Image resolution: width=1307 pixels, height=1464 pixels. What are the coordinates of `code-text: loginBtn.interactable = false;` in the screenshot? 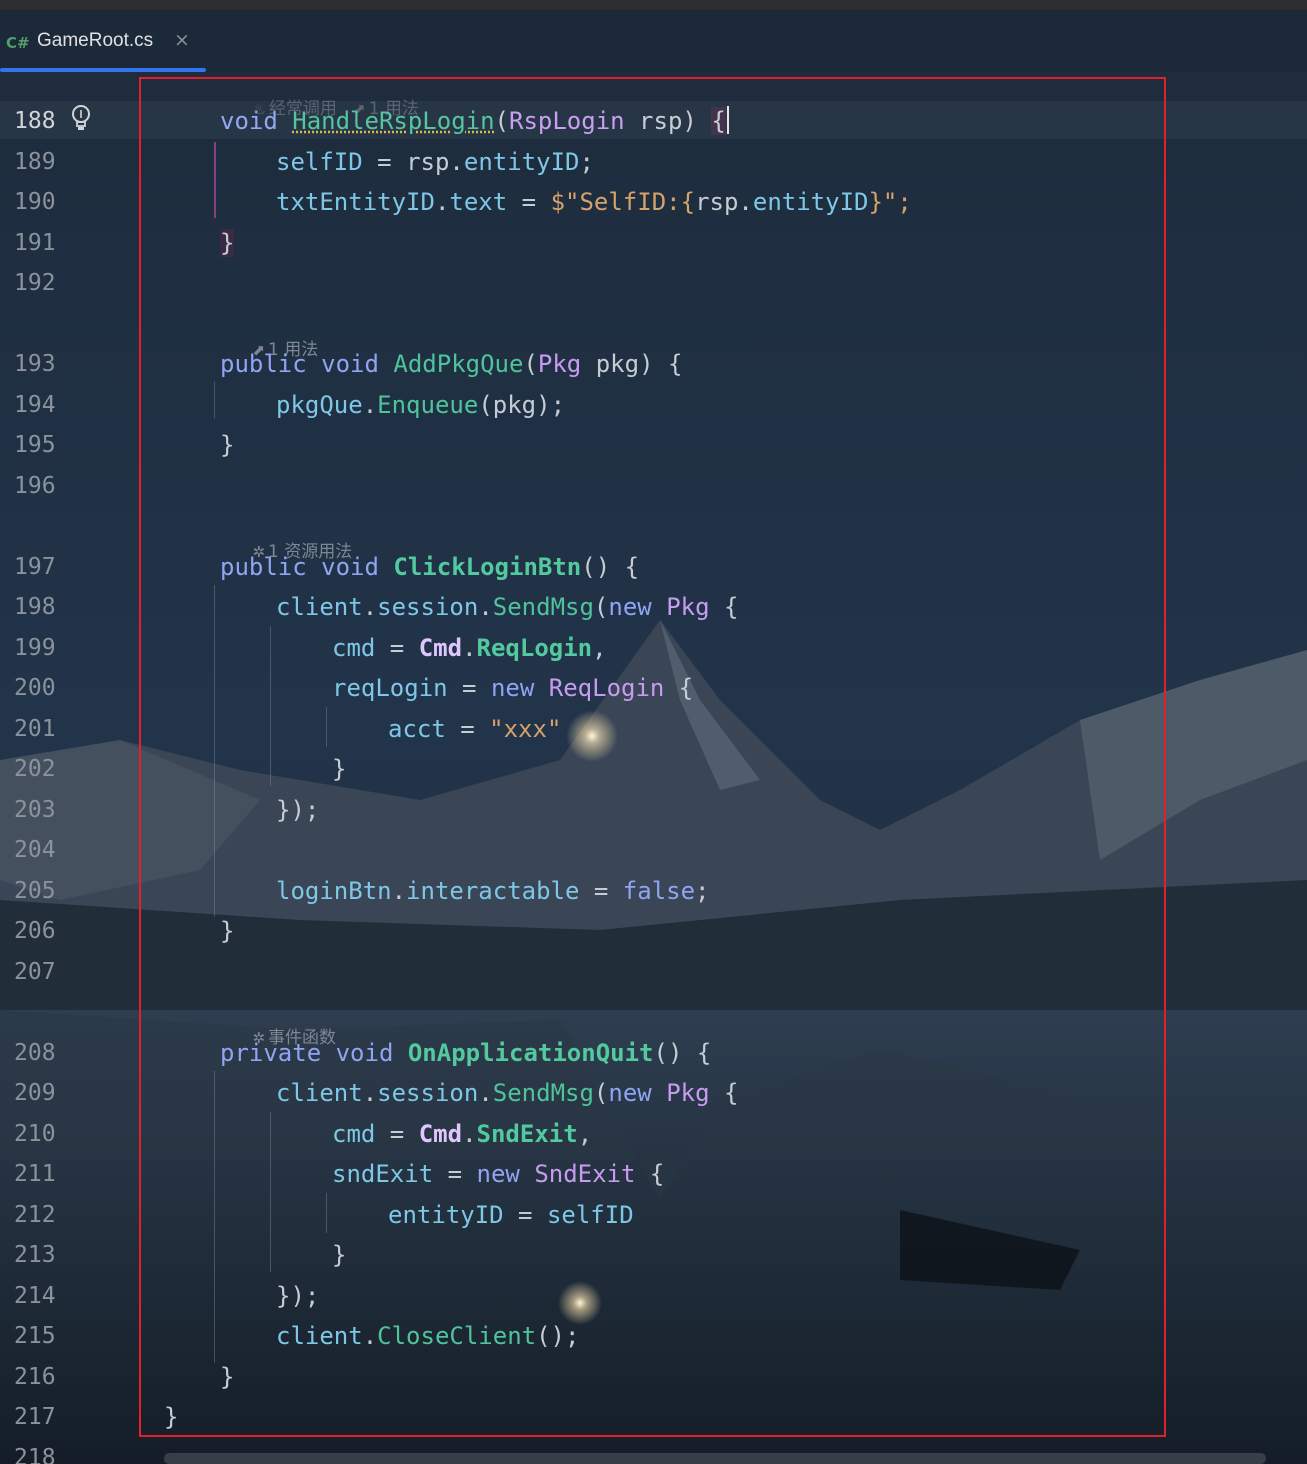 It's located at (493, 891).